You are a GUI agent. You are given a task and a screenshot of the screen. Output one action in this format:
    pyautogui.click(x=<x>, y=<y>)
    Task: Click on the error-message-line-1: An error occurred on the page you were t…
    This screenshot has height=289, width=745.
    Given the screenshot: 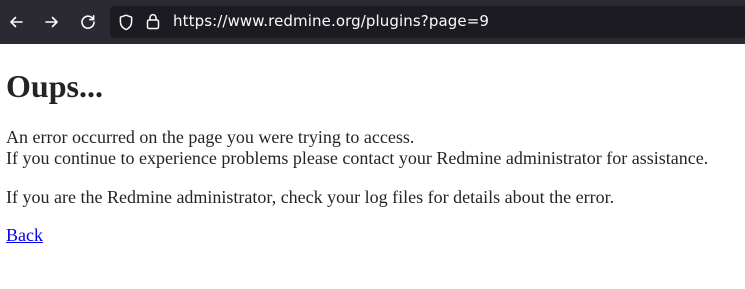 What is the action you would take?
    pyautogui.click(x=210, y=137)
    